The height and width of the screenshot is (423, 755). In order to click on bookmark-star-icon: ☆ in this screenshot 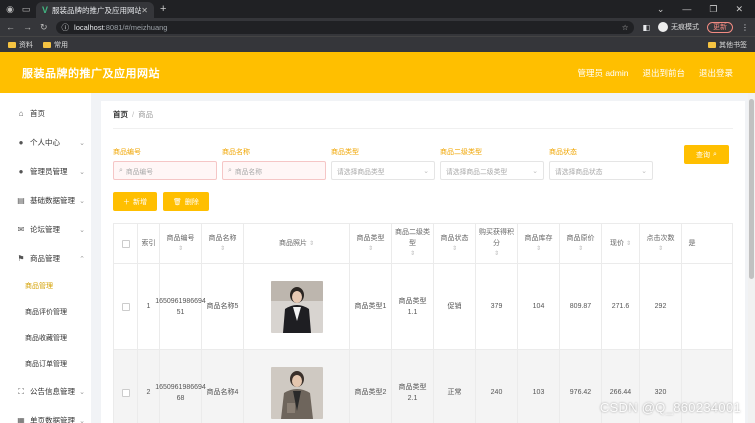, I will do `click(625, 27)`.